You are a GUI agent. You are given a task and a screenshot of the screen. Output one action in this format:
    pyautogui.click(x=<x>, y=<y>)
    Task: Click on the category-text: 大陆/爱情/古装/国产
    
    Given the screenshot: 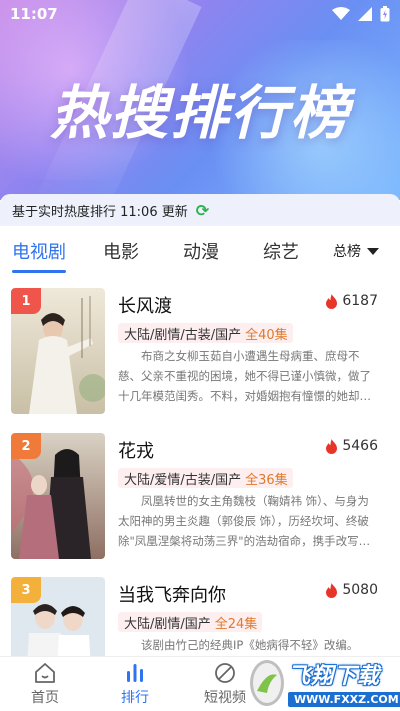 What is the action you would take?
    pyautogui.click(x=183, y=480)
    